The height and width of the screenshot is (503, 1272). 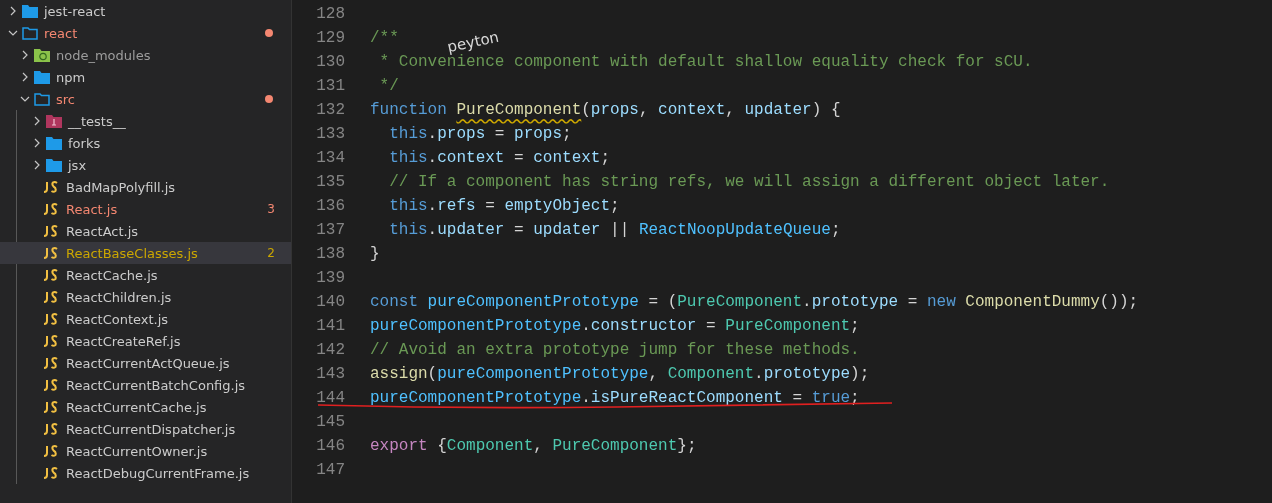 I want to click on file-tree-item: ReactCache.js, so click(x=145, y=275).